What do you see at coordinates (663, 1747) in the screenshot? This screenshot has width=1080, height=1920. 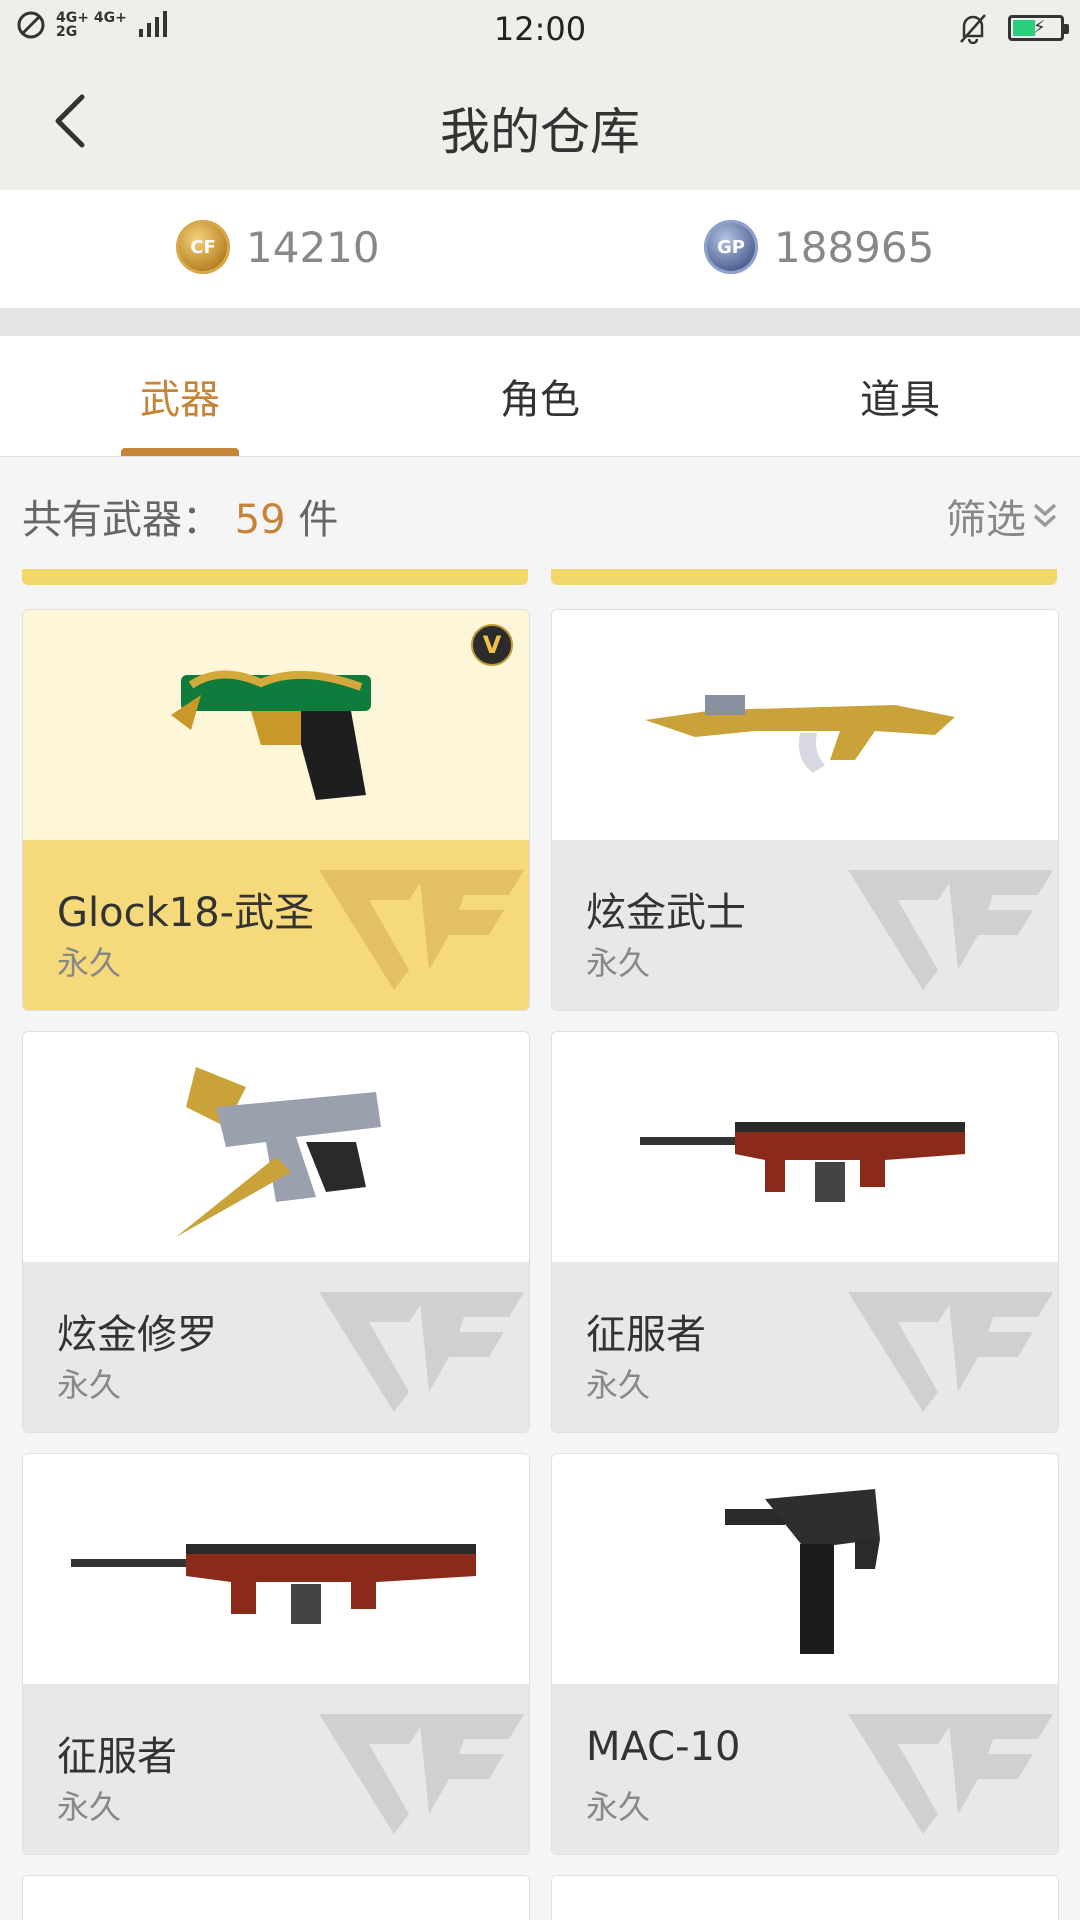 I see `weapon-name: MAC-10` at bounding box center [663, 1747].